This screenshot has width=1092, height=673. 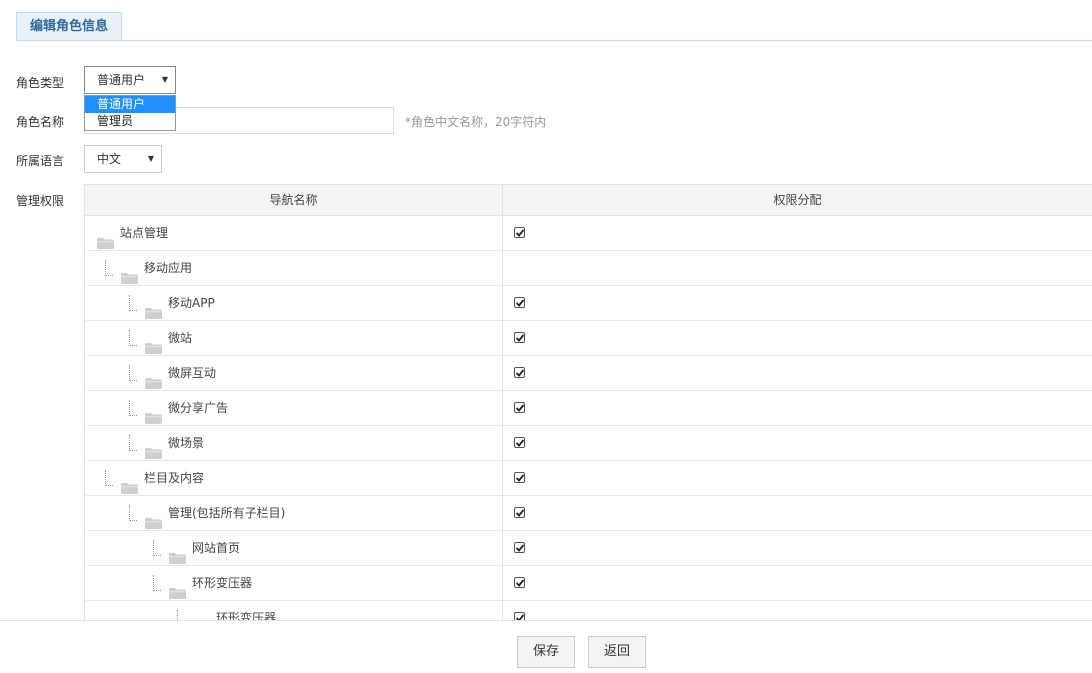 I want to click on nav-name-cell: 微站, so click(x=294, y=338).